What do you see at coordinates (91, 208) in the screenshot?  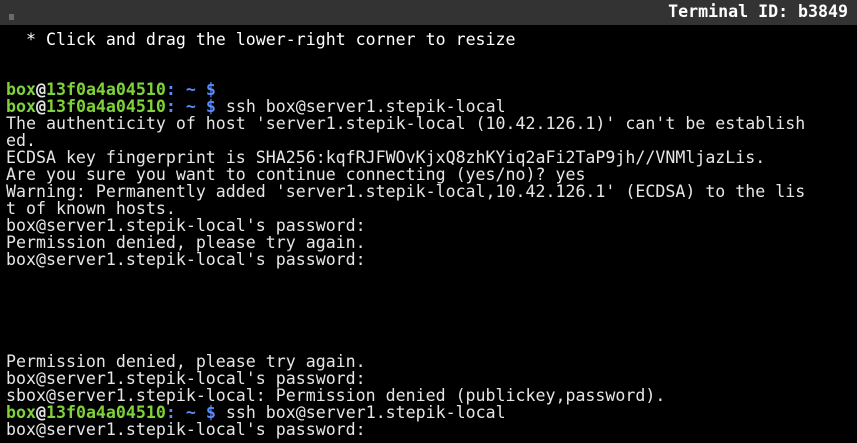 I see `output-line: t of known hosts.` at bounding box center [91, 208].